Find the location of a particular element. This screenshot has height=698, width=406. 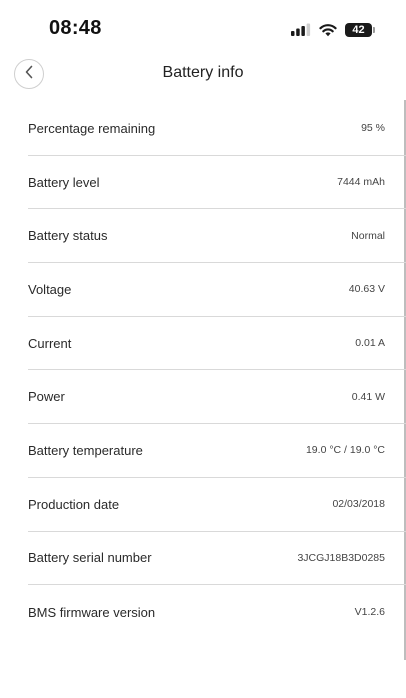

row-value: 0.41 W is located at coordinates (368, 396).